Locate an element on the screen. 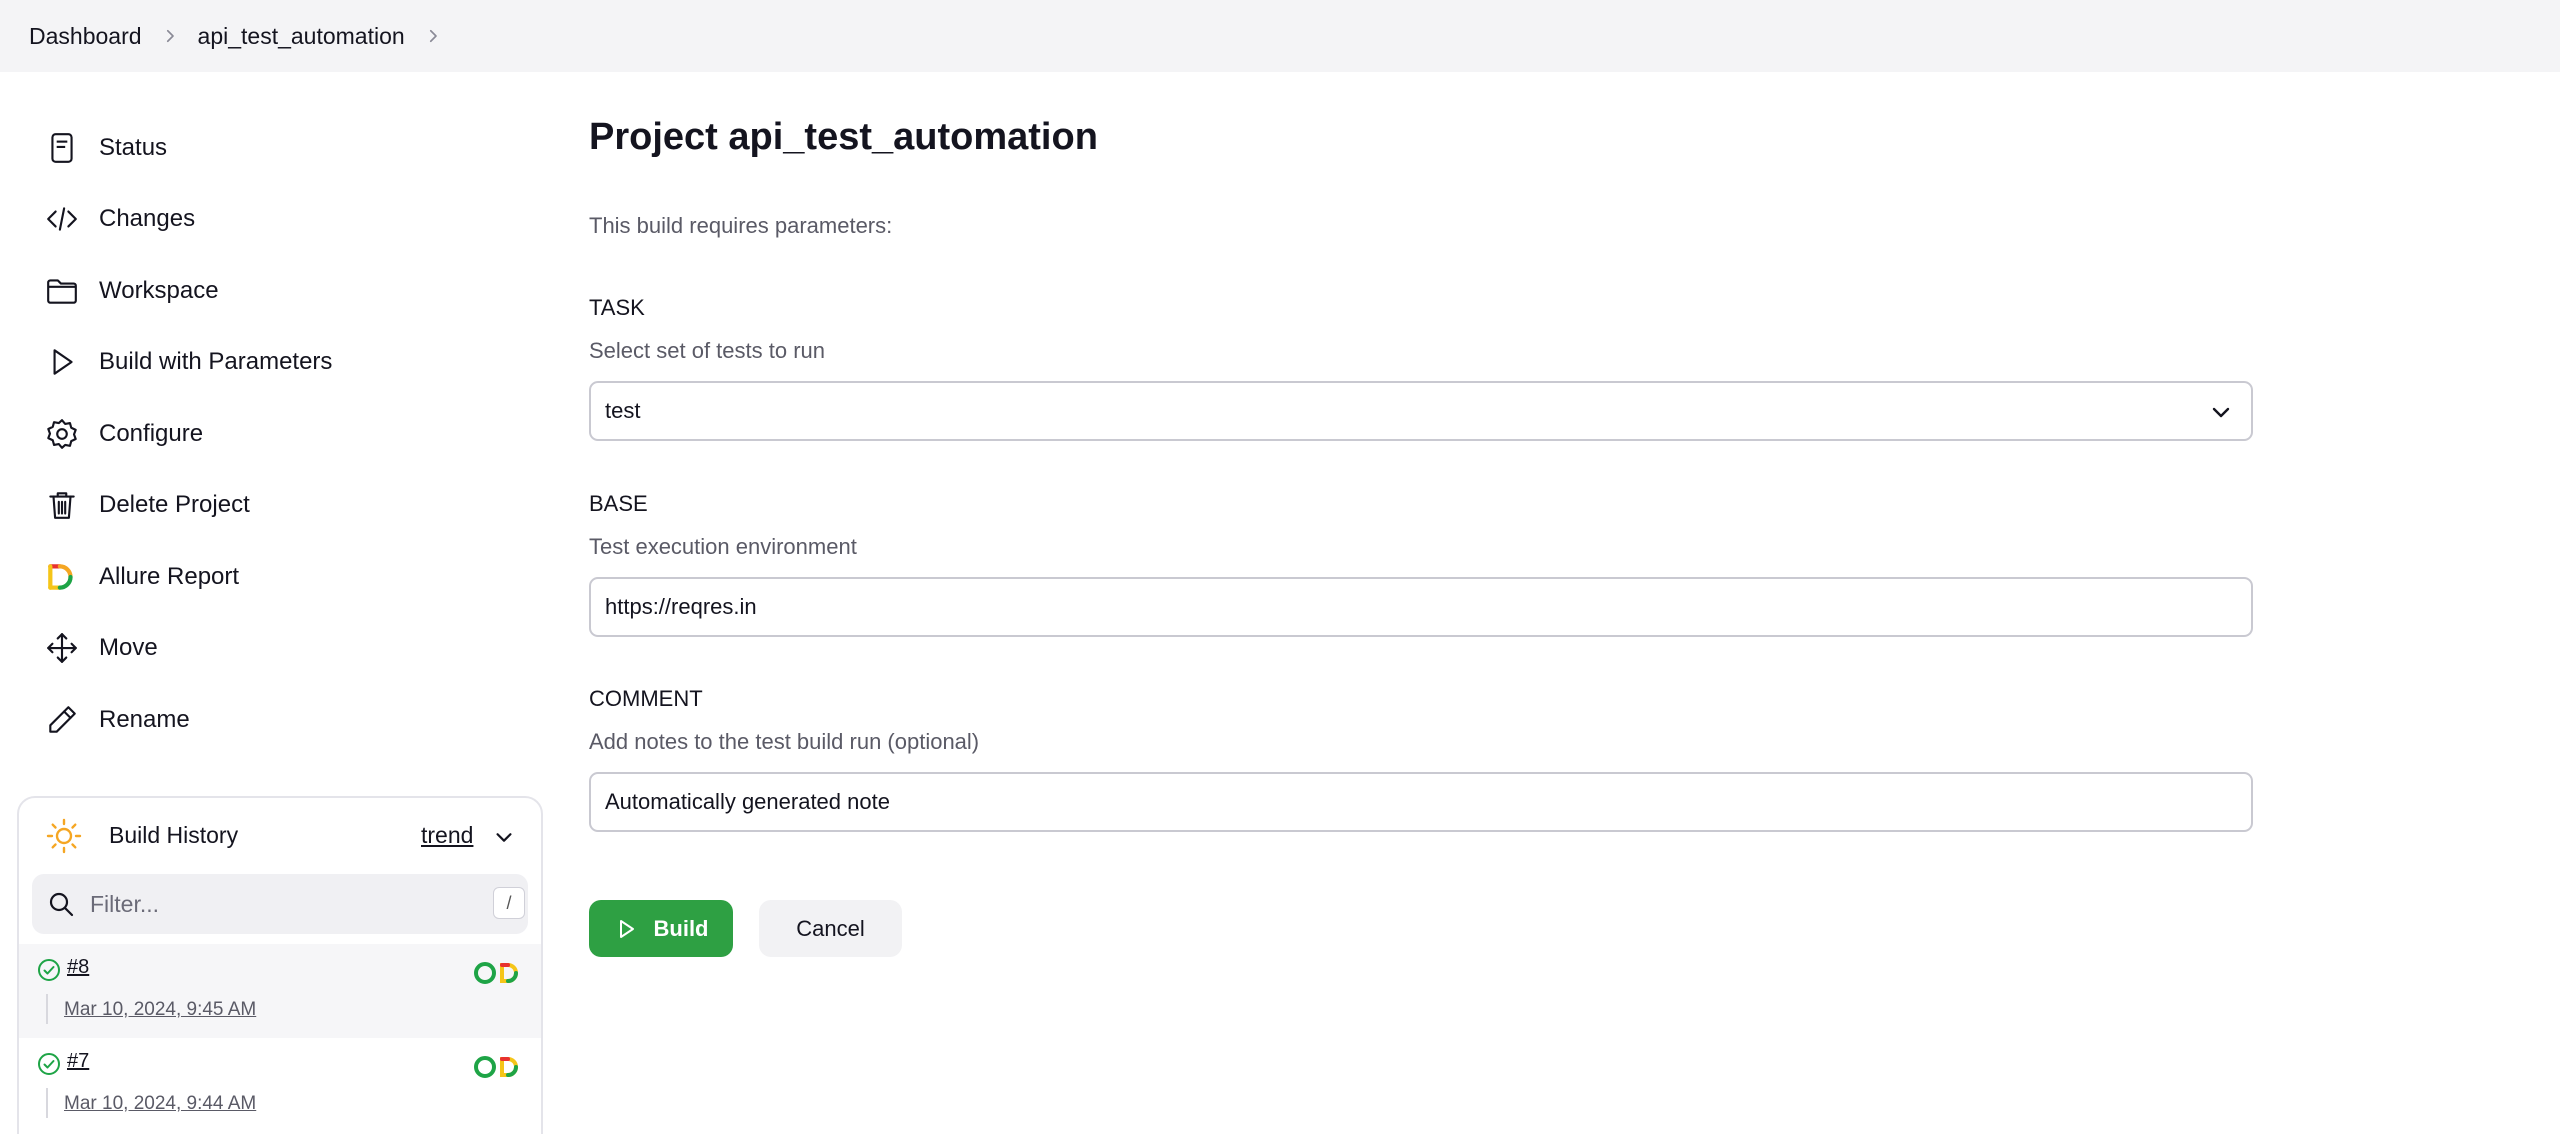 Image resolution: width=2560 pixels, height=1134 pixels. build-button-label: Build is located at coordinates (681, 928).